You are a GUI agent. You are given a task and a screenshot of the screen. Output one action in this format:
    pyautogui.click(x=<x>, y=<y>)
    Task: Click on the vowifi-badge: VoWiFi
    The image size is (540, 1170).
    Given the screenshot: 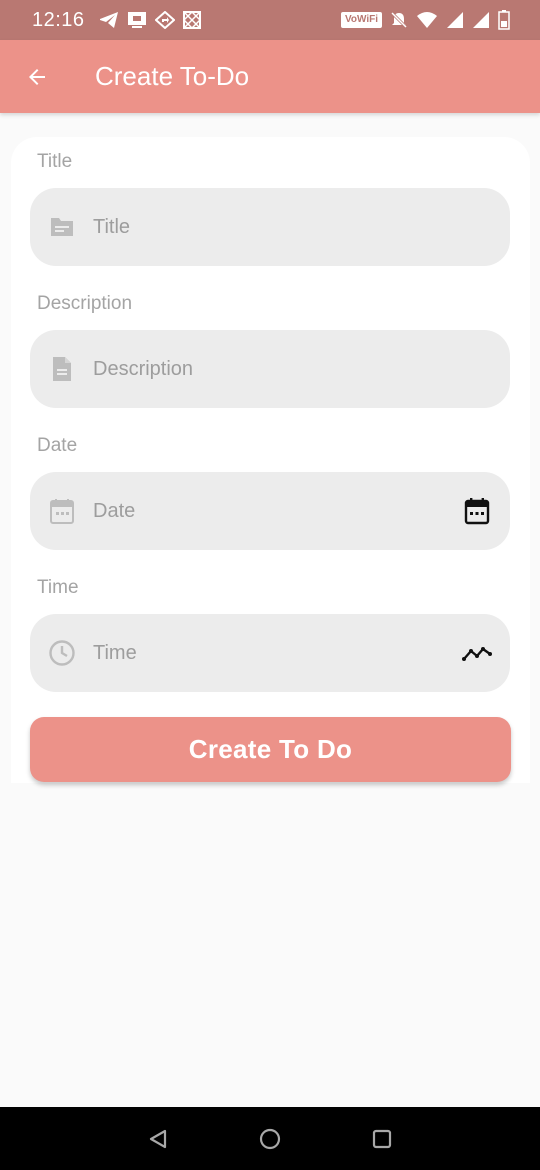 What is the action you would take?
    pyautogui.click(x=361, y=20)
    